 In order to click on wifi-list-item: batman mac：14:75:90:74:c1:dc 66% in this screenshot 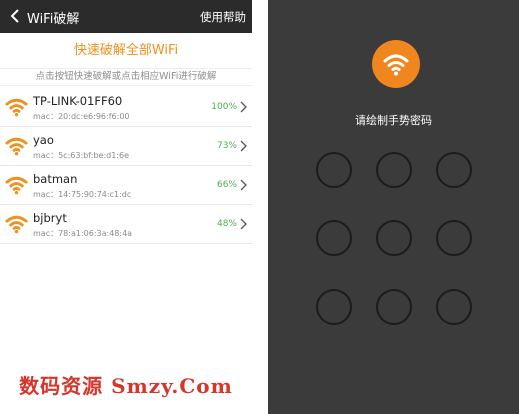, I will do `click(126, 185)`.